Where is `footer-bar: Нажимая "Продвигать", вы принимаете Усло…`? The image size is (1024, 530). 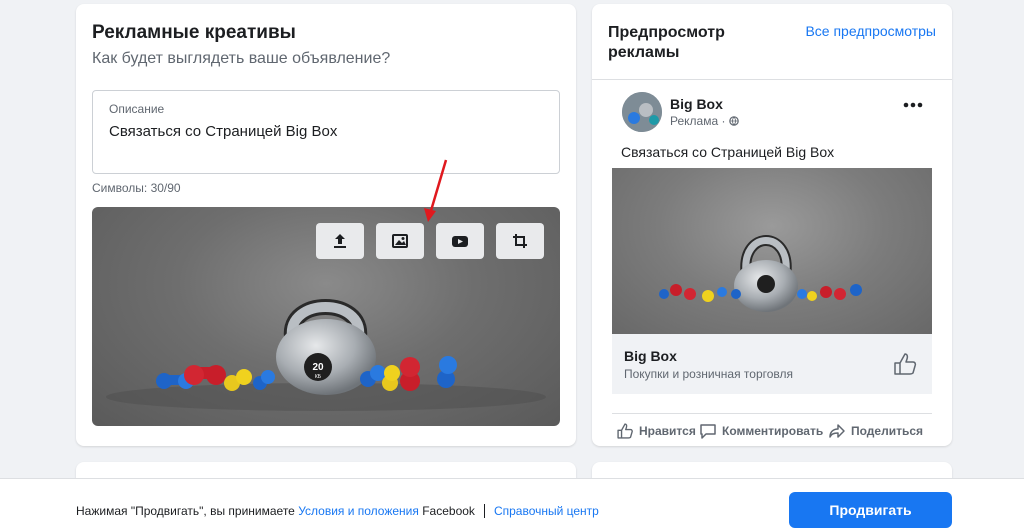 footer-bar: Нажимая "Продвигать", вы принимаете Усло… is located at coordinates (512, 504).